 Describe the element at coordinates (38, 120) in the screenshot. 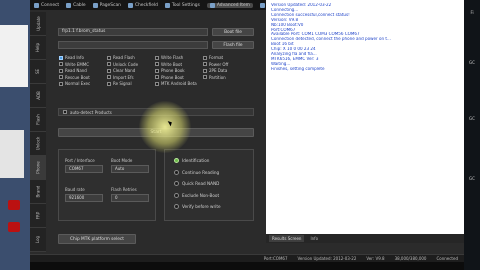

I see `vtab-4: Flash` at that location.